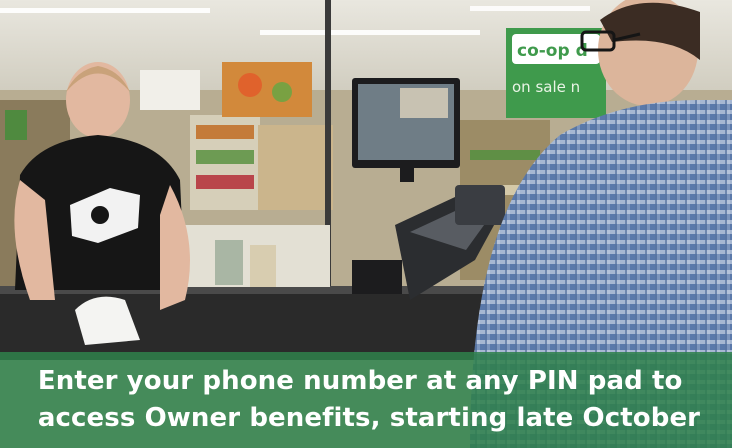  I want to click on checkout-counter, so click(260, 325).